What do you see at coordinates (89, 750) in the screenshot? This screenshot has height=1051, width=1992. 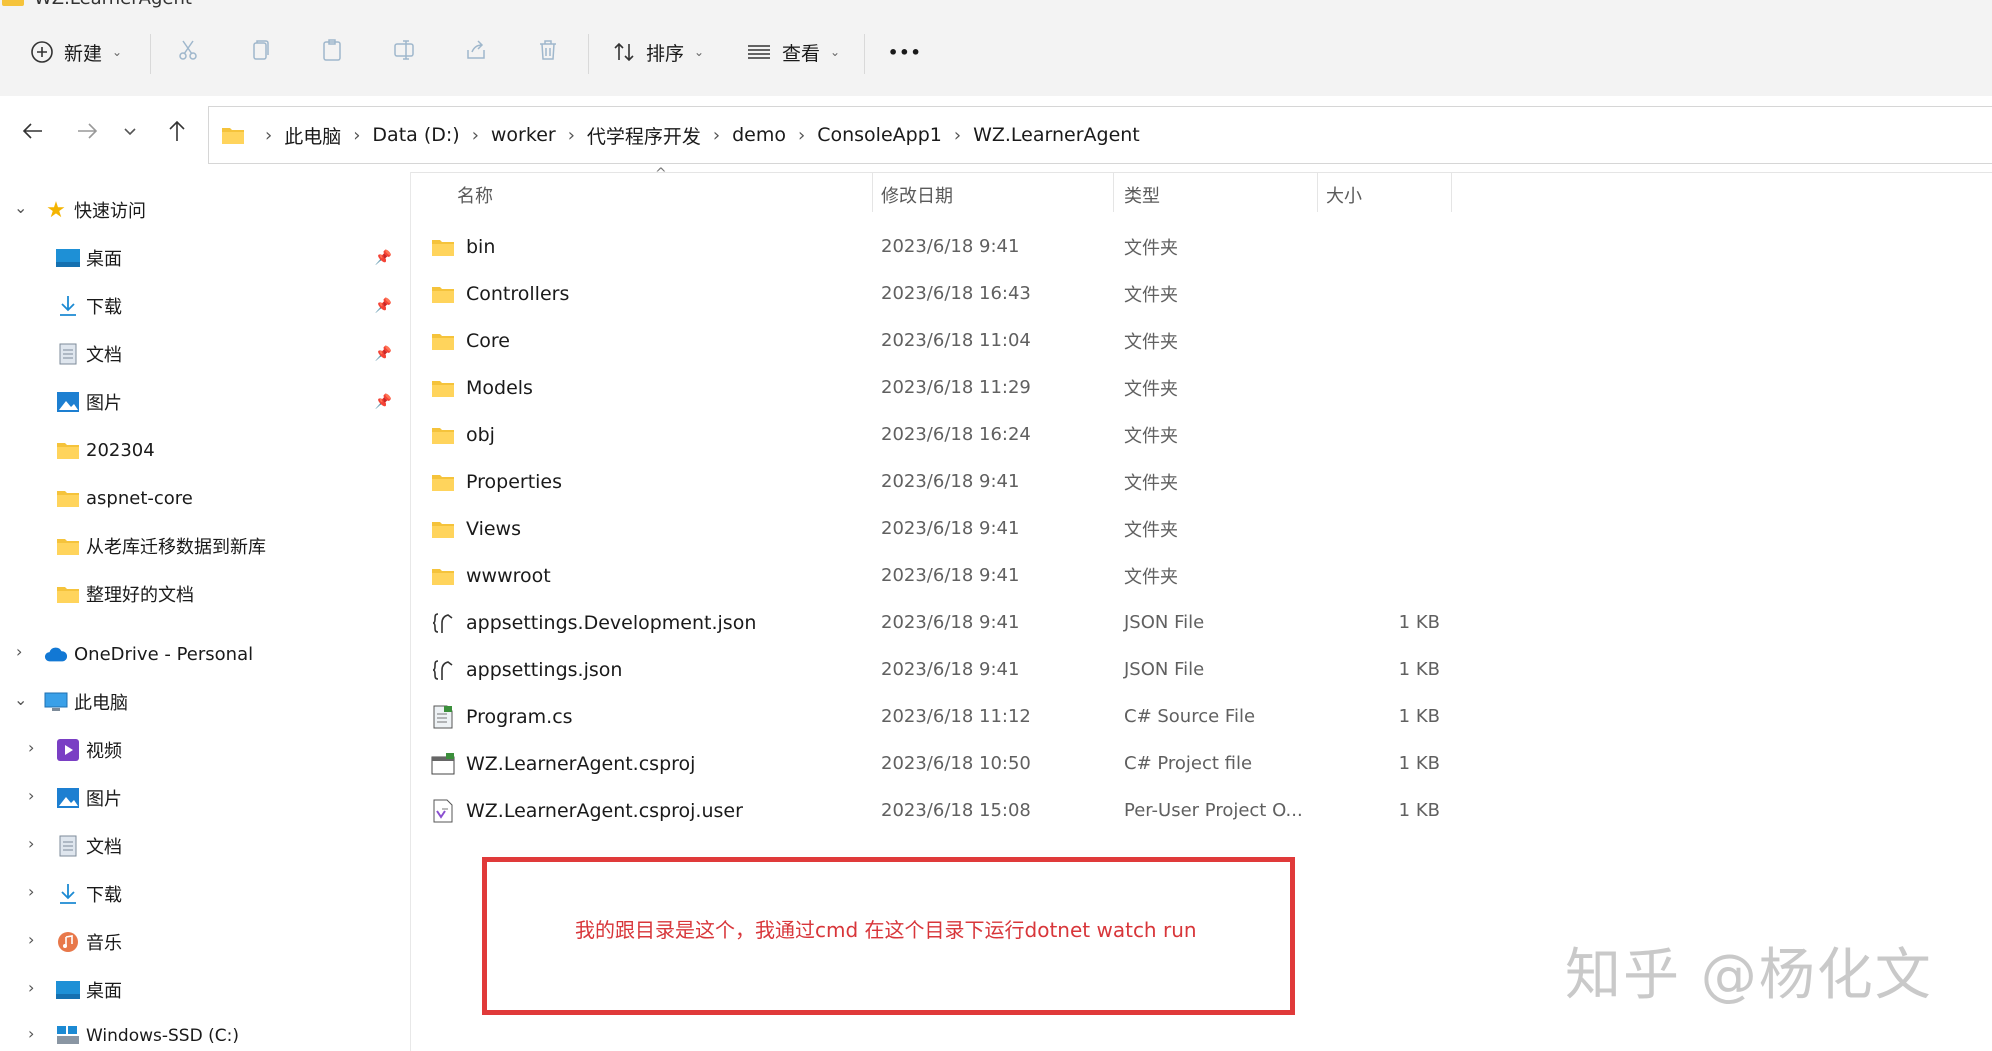 I see `sidebar-item-videos: 视频` at bounding box center [89, 750].